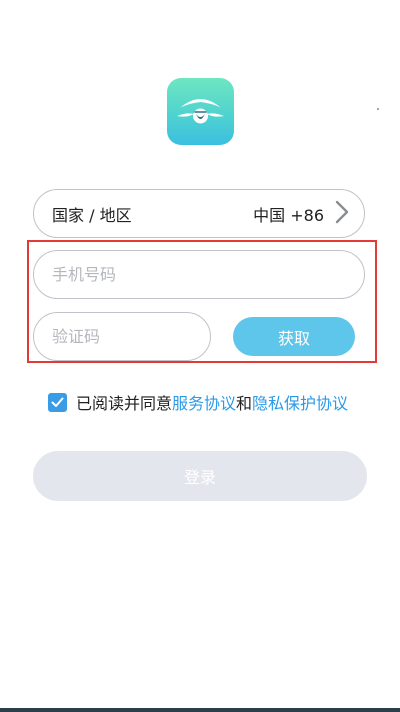 The width and height of the screenshot is (400, 712). I want to click on get-code-button: 获取, so click(294, 336).